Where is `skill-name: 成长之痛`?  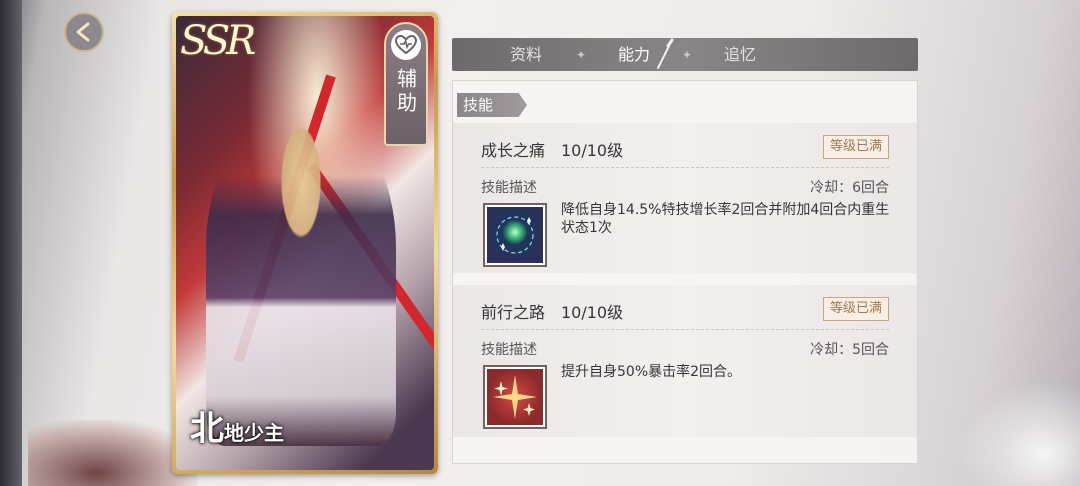 skill-name: 成长之痛 is located at coordinates (513, 150).